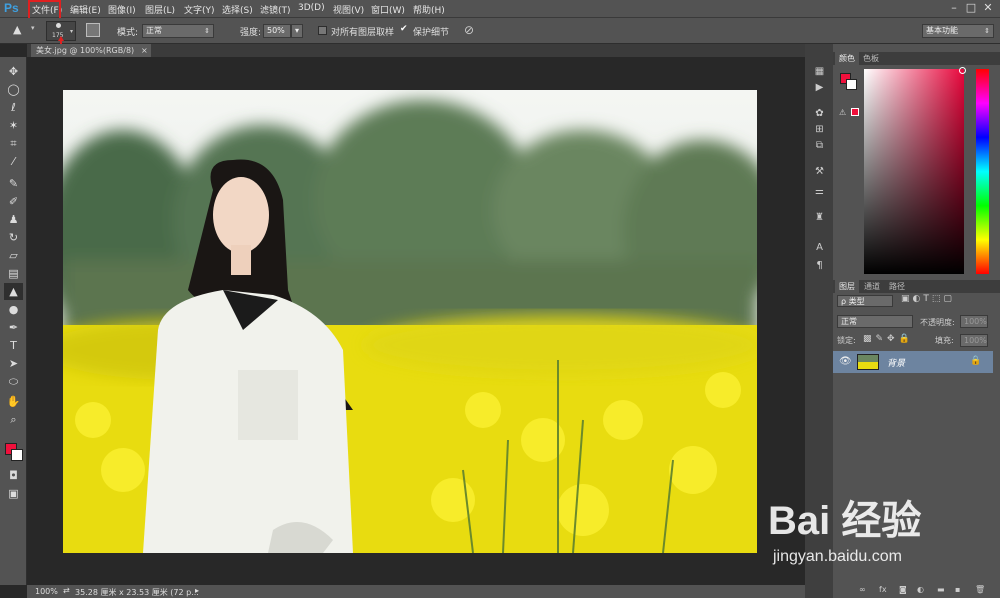 This screenshot has width=1000, height=598. I want to click on tab-paths: 路径, so click(897, 286).